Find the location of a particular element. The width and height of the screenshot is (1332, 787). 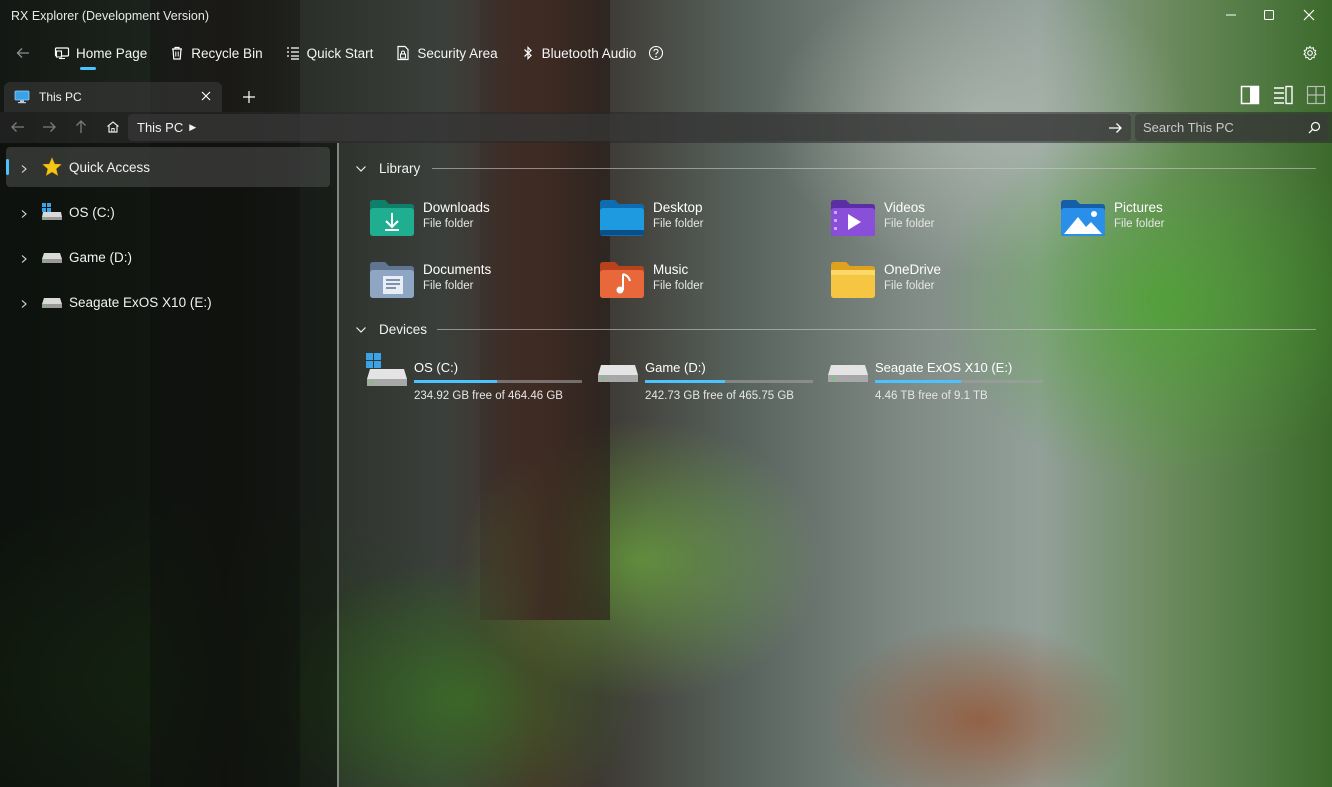

folder-name: Desktop is located at coordinates (678, 207).